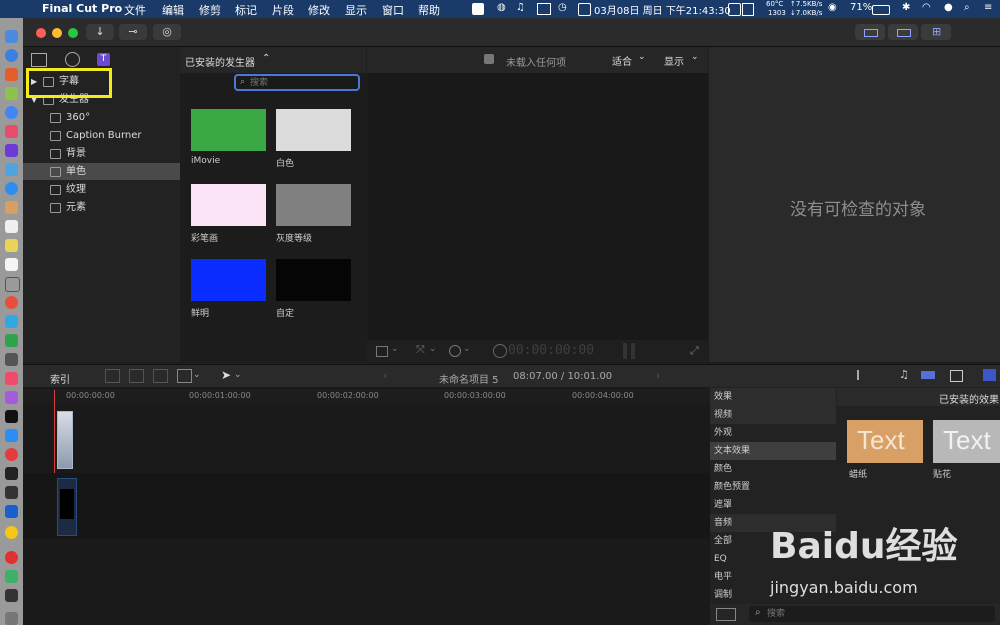 The width and height of the screenshot is (1000, 625). I want to click on dock-trash-icon, so click(11, 618).